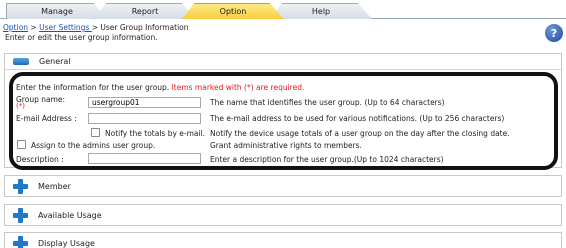 The height and width of the screenshot is (248, 566). Describe the element at coordinates (66, 243) in the screenshot. I see `display-usage-section-title: Display Usage` at that location.